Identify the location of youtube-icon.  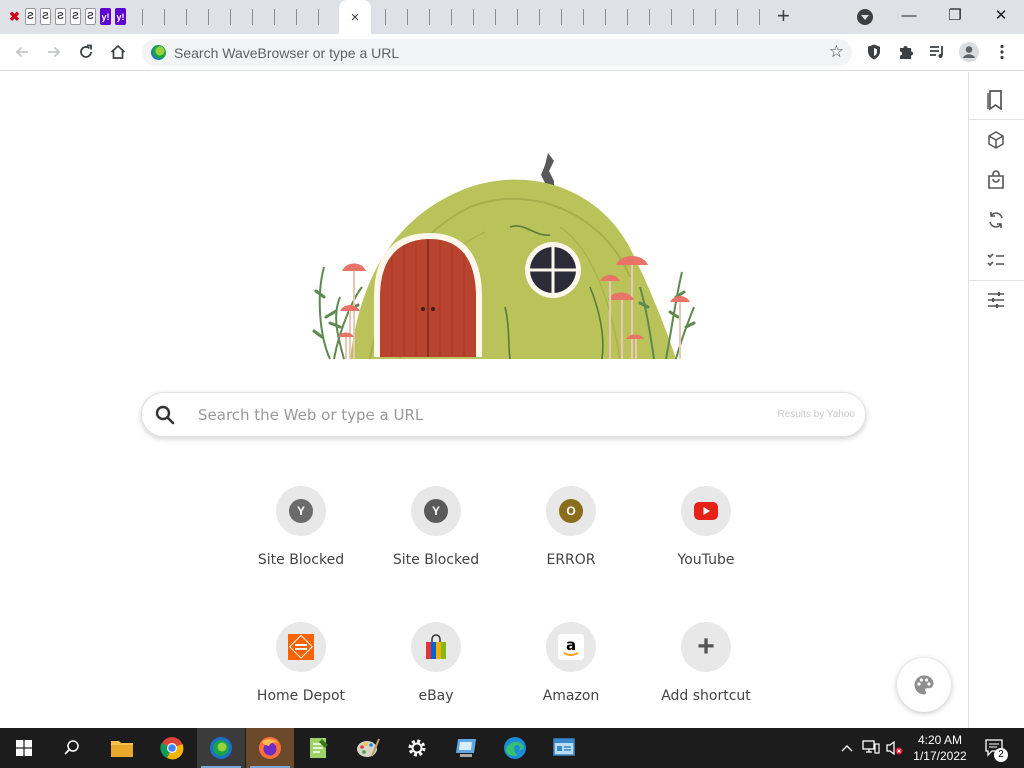
(706, 511).